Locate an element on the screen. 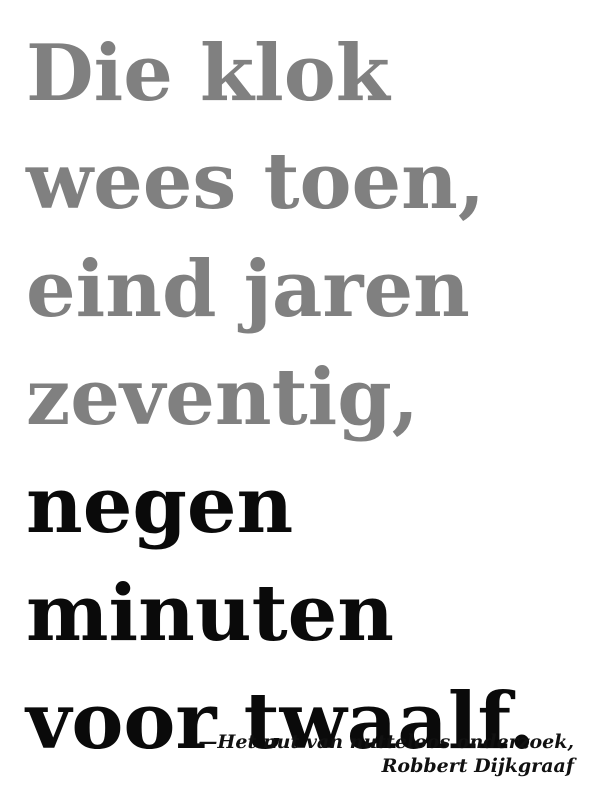 Image resolution: width=600 pixels, height=800 pixels. quote-line-2: wees toen, is located at coordinates (256, 181).